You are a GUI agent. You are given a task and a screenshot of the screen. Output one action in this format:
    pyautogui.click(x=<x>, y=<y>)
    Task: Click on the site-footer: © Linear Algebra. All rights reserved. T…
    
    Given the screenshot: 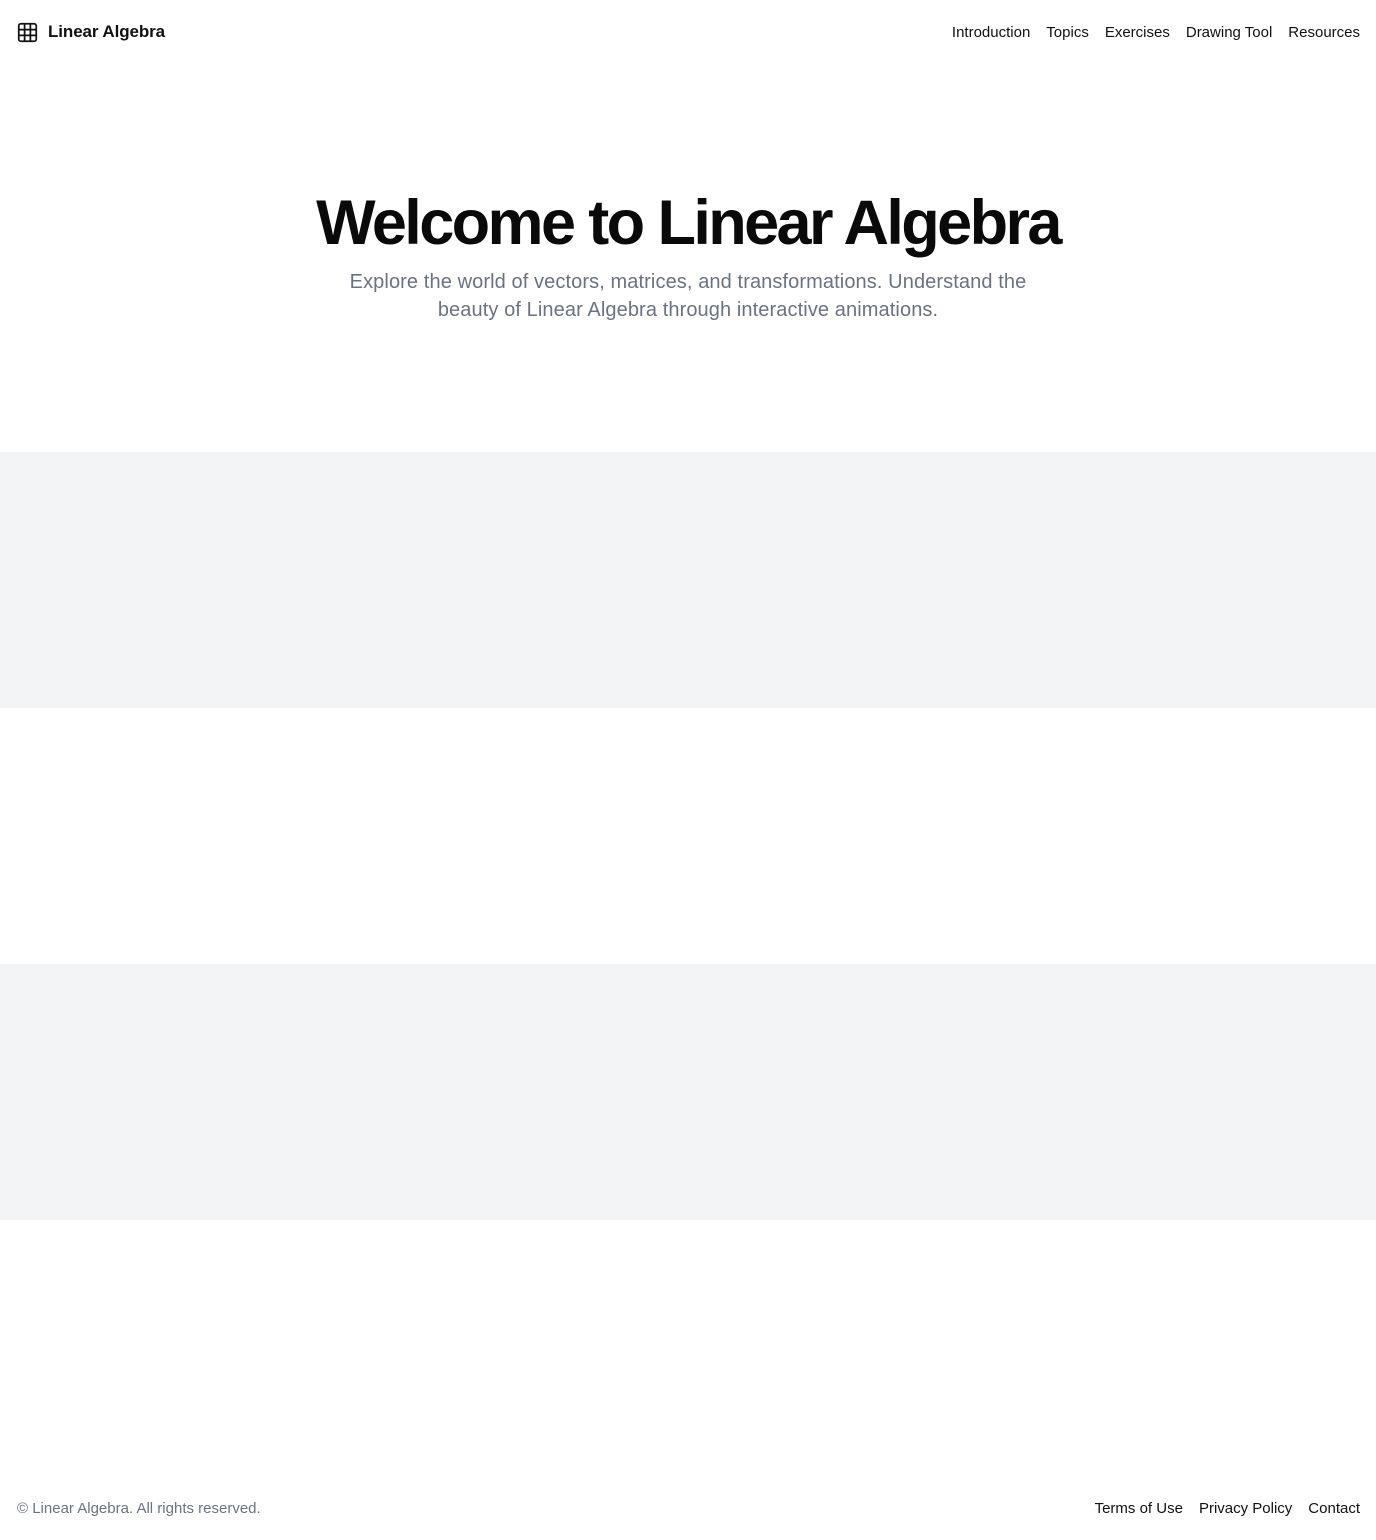 What is the action you would take?
    pyautogui.click(x=688, y=1508)
    